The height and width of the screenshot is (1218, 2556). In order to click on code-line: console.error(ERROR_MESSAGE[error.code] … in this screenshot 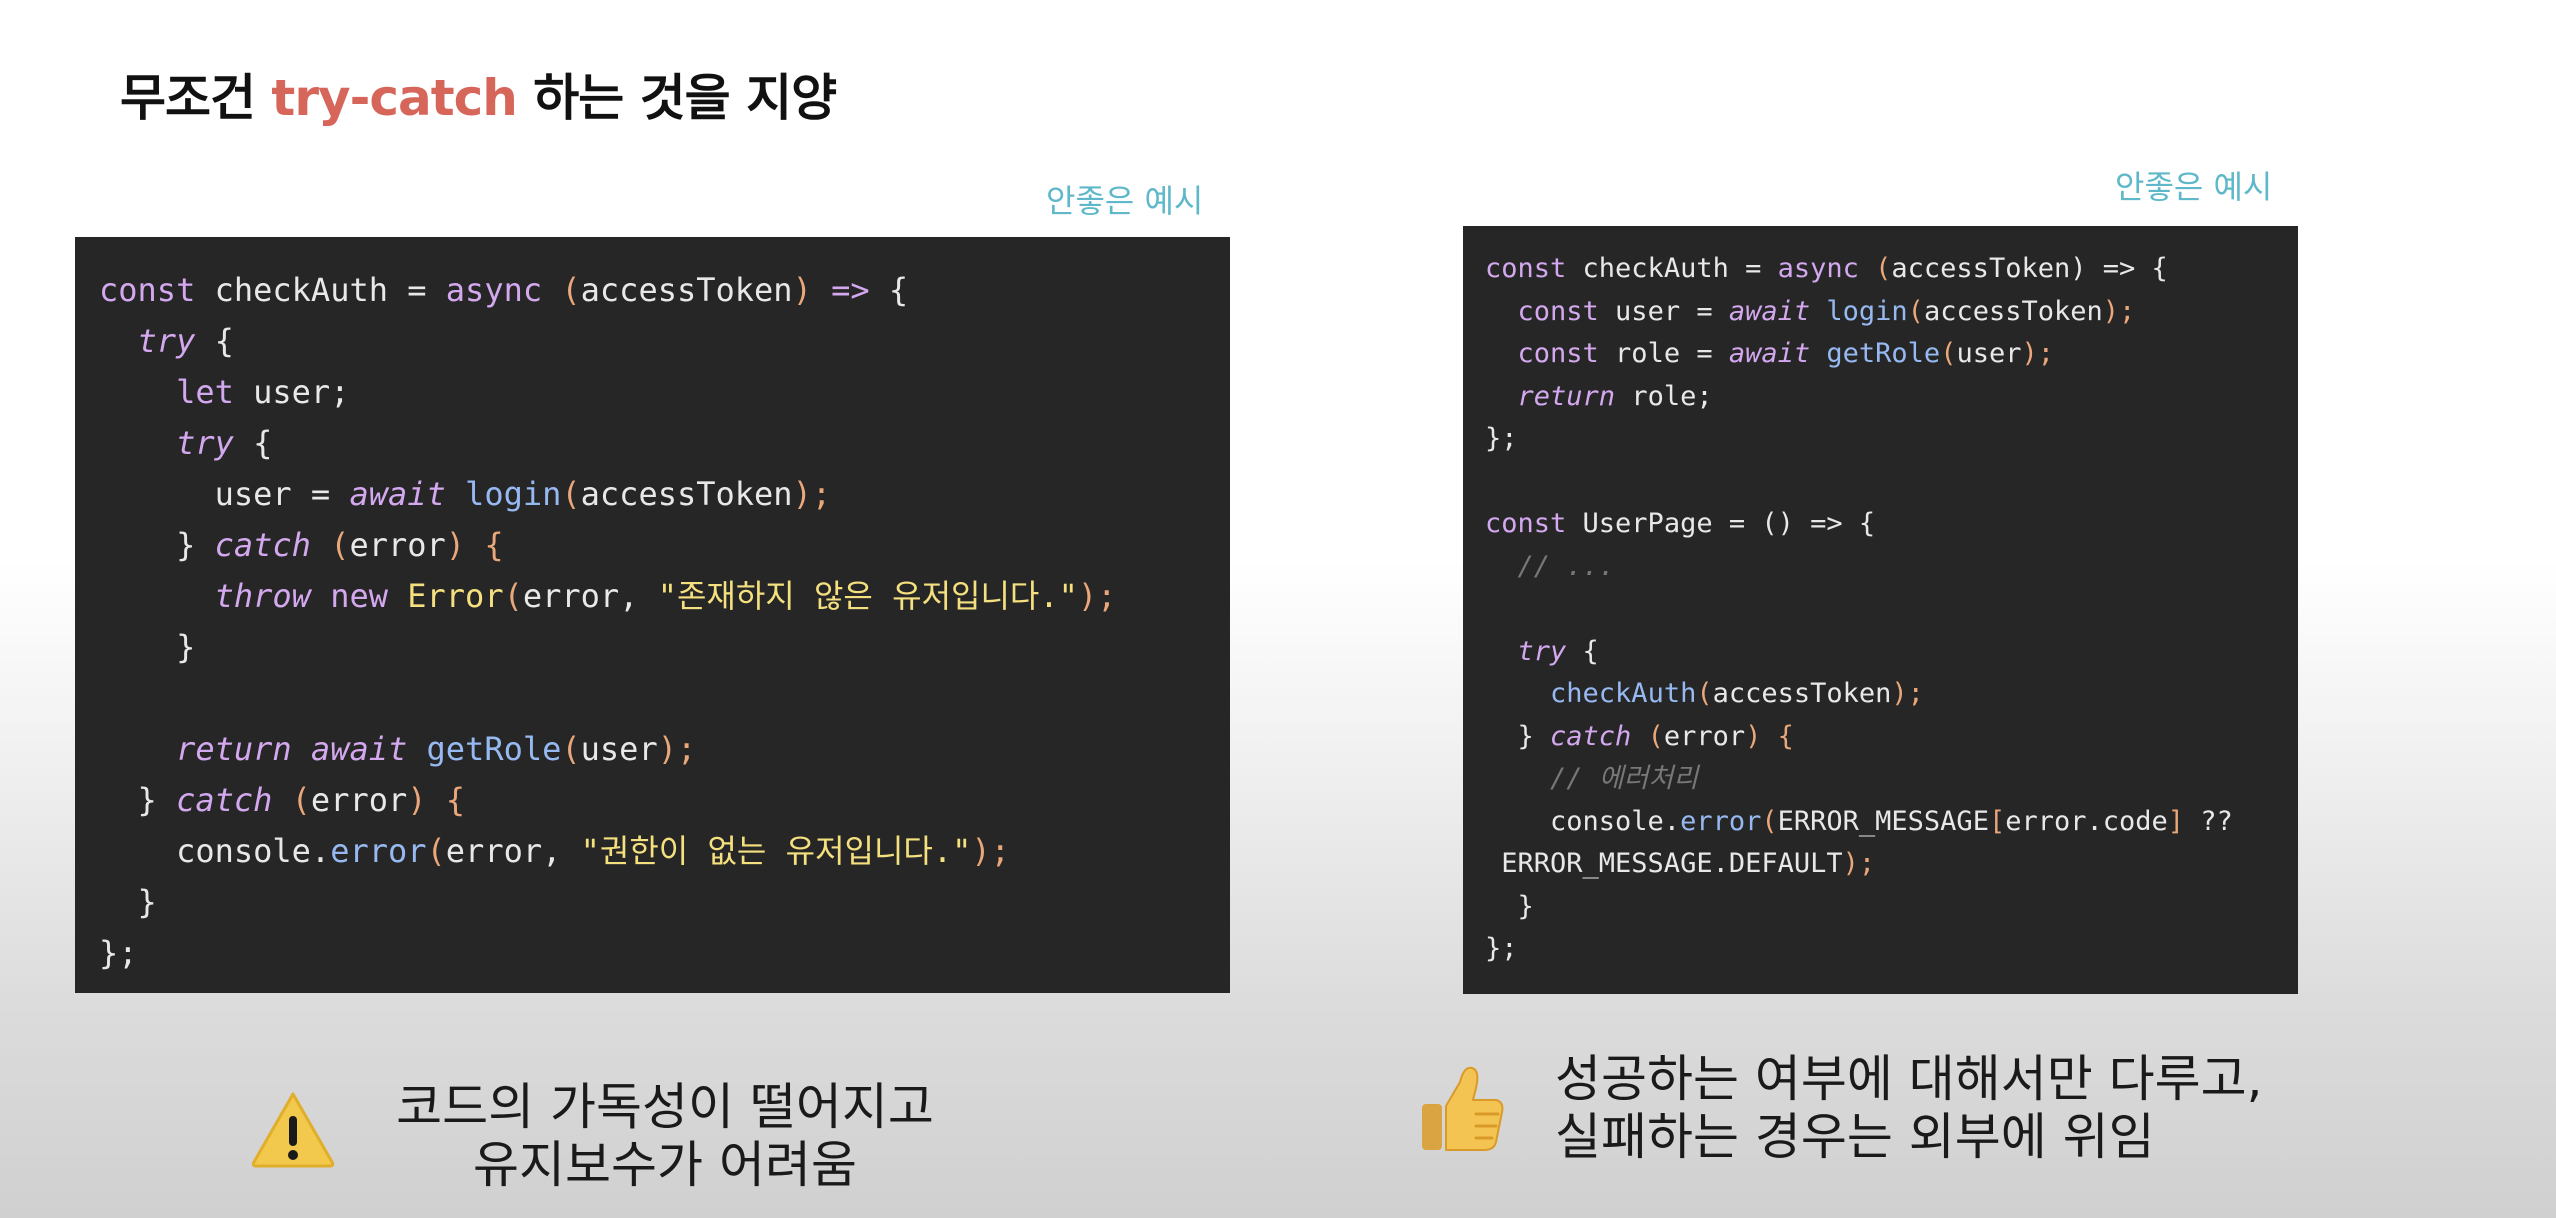, I will do `click(1859, 821)`.